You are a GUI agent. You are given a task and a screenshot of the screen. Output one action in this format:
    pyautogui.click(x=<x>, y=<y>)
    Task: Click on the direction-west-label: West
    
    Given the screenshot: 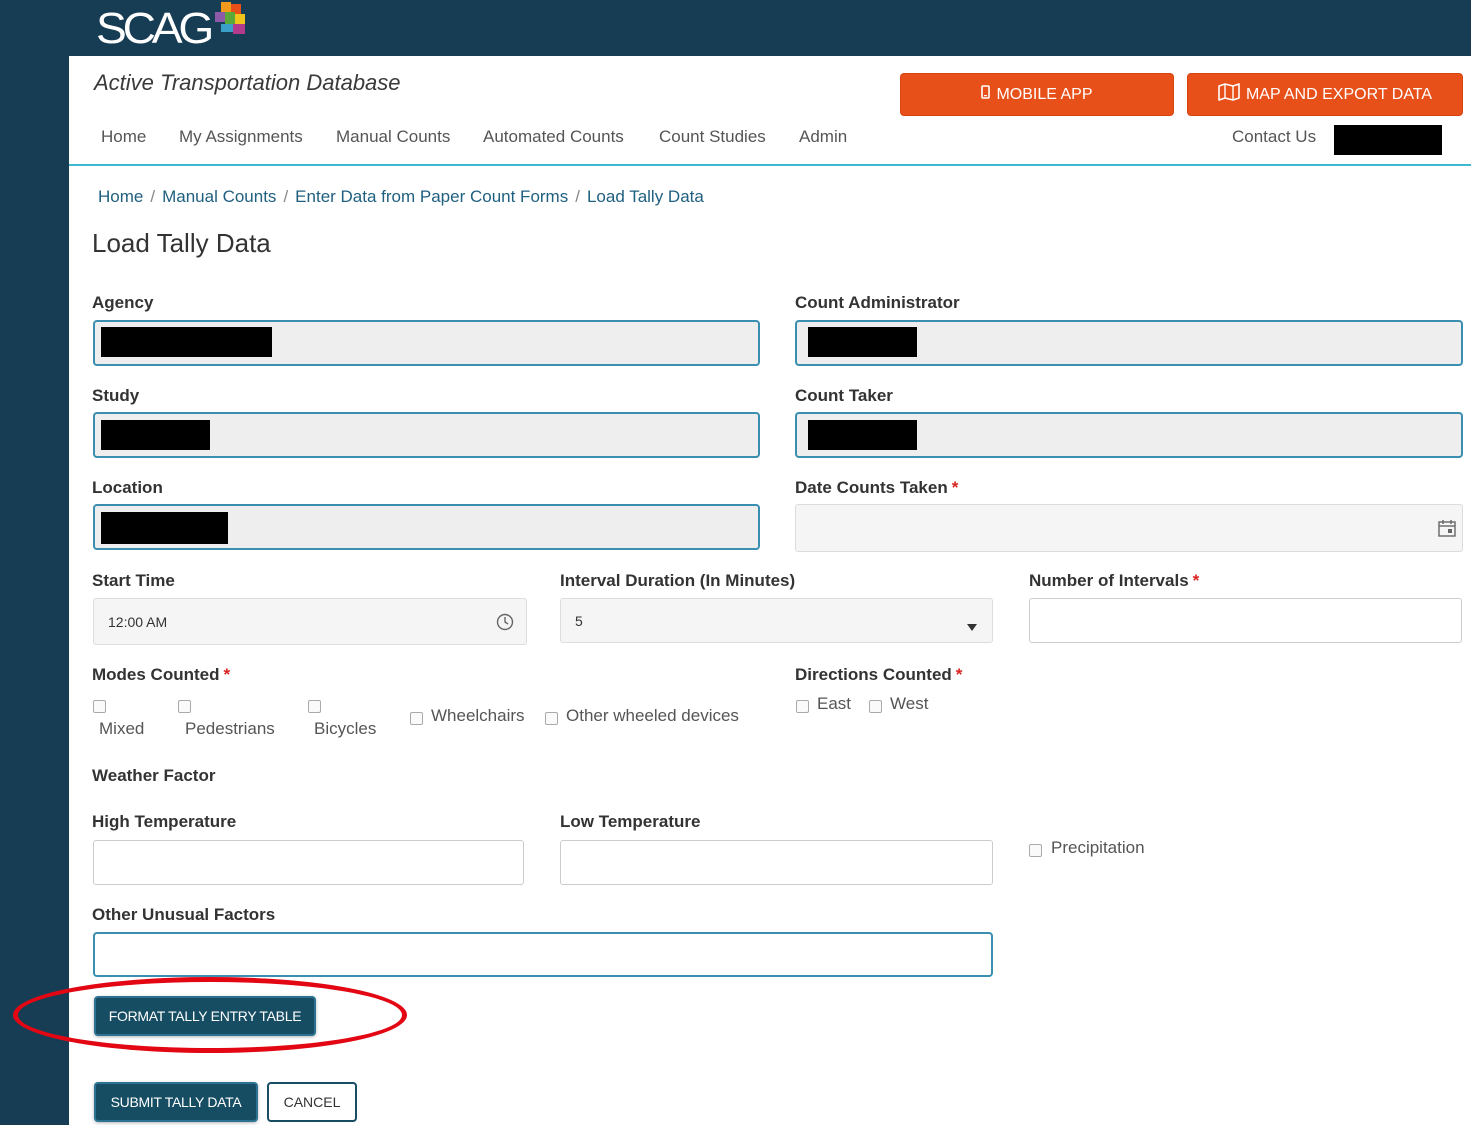 What is the action you would take?
    pyautogui.click(x=909, y=703)
    